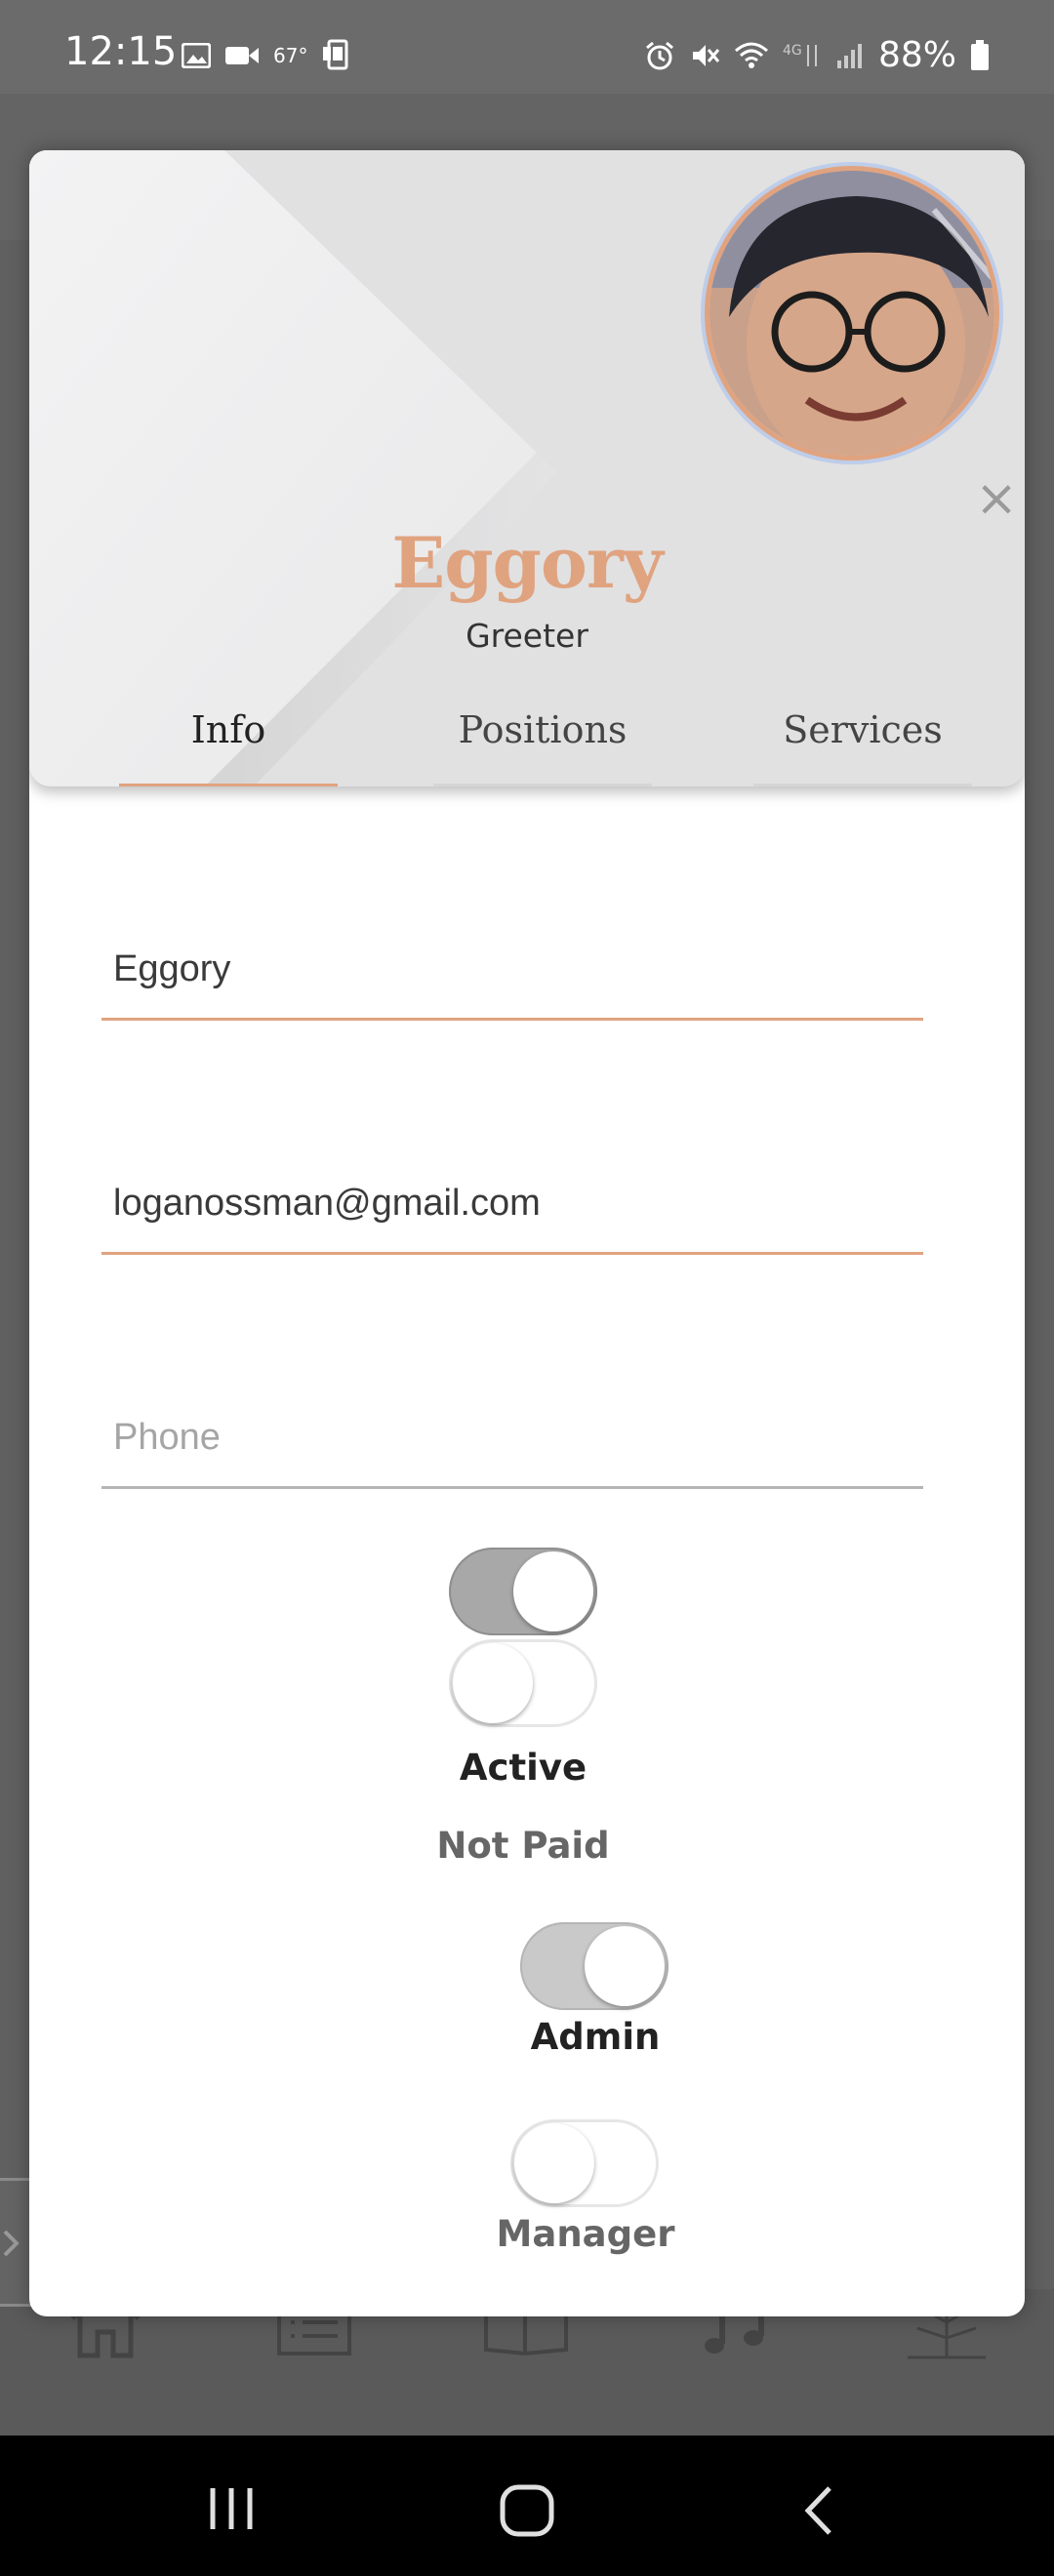  Describe the element at coordinates (820, 2510) in the screenshot. I see `back-icon` at that location.